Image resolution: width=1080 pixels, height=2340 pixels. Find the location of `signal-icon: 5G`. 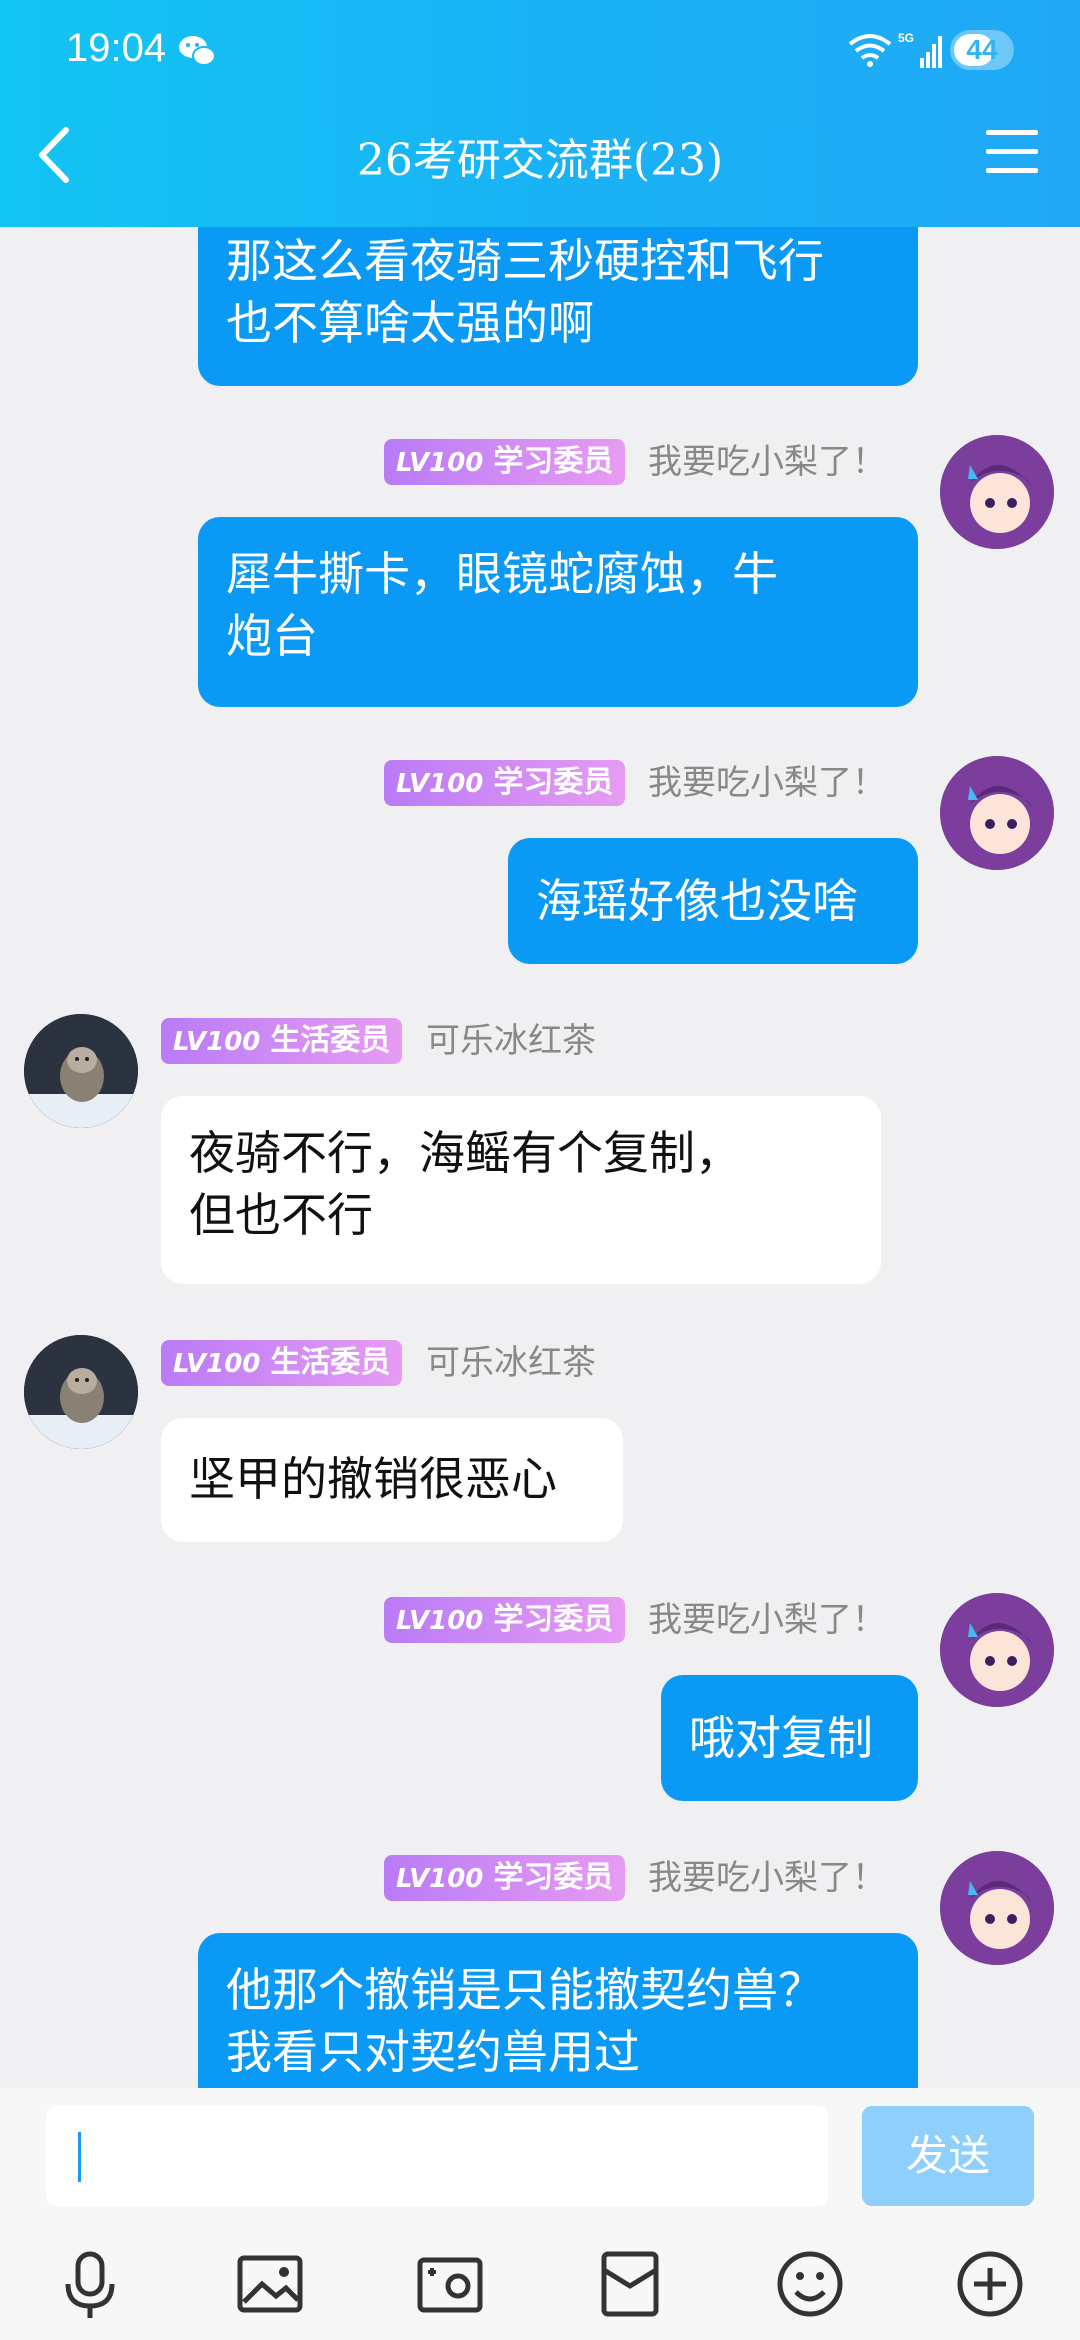

signal-icon: 5G is located at coordinates (920, 49).